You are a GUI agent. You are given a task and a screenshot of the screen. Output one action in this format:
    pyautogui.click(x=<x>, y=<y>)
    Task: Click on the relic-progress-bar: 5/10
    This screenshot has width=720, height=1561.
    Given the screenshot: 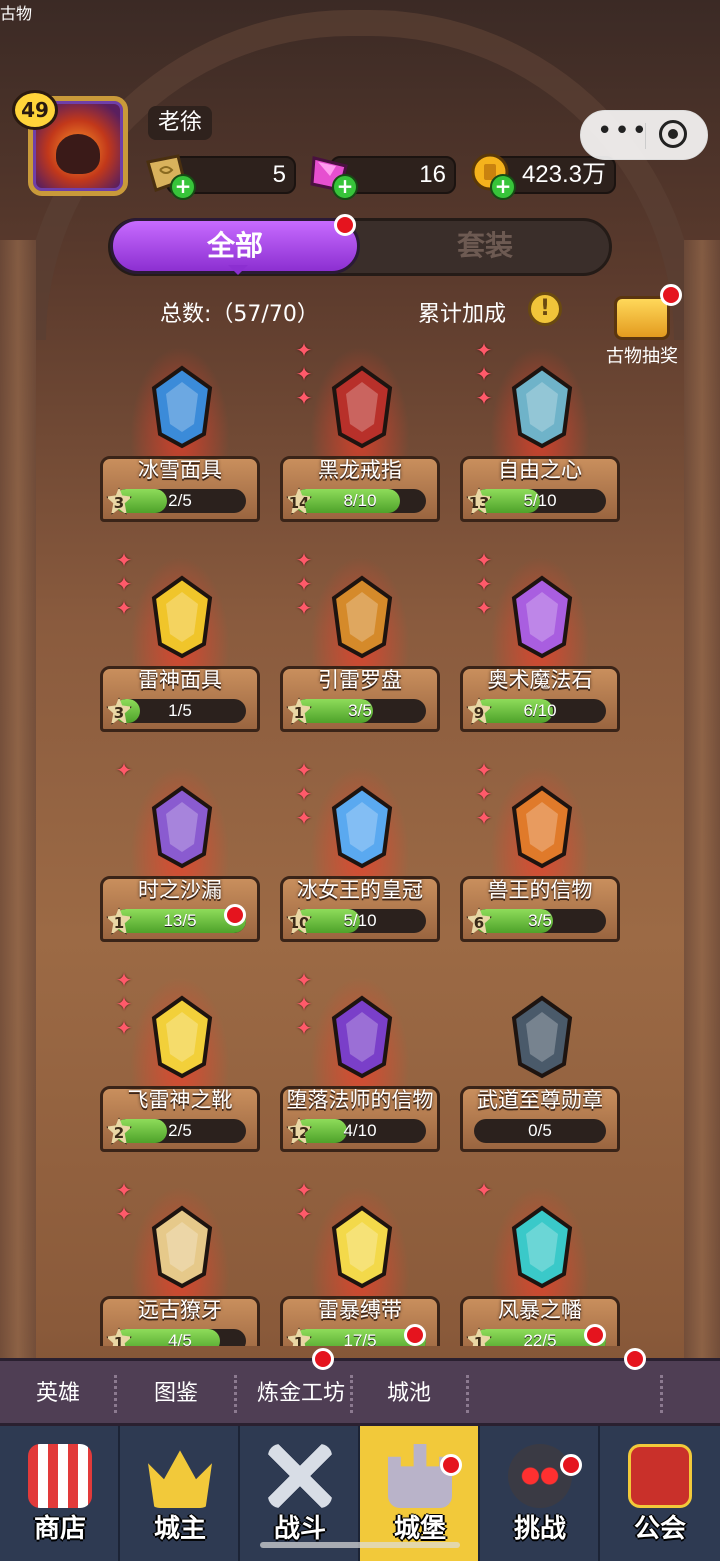 What is the action you would take?
    pyautogui.click(x=360, y=921)
    